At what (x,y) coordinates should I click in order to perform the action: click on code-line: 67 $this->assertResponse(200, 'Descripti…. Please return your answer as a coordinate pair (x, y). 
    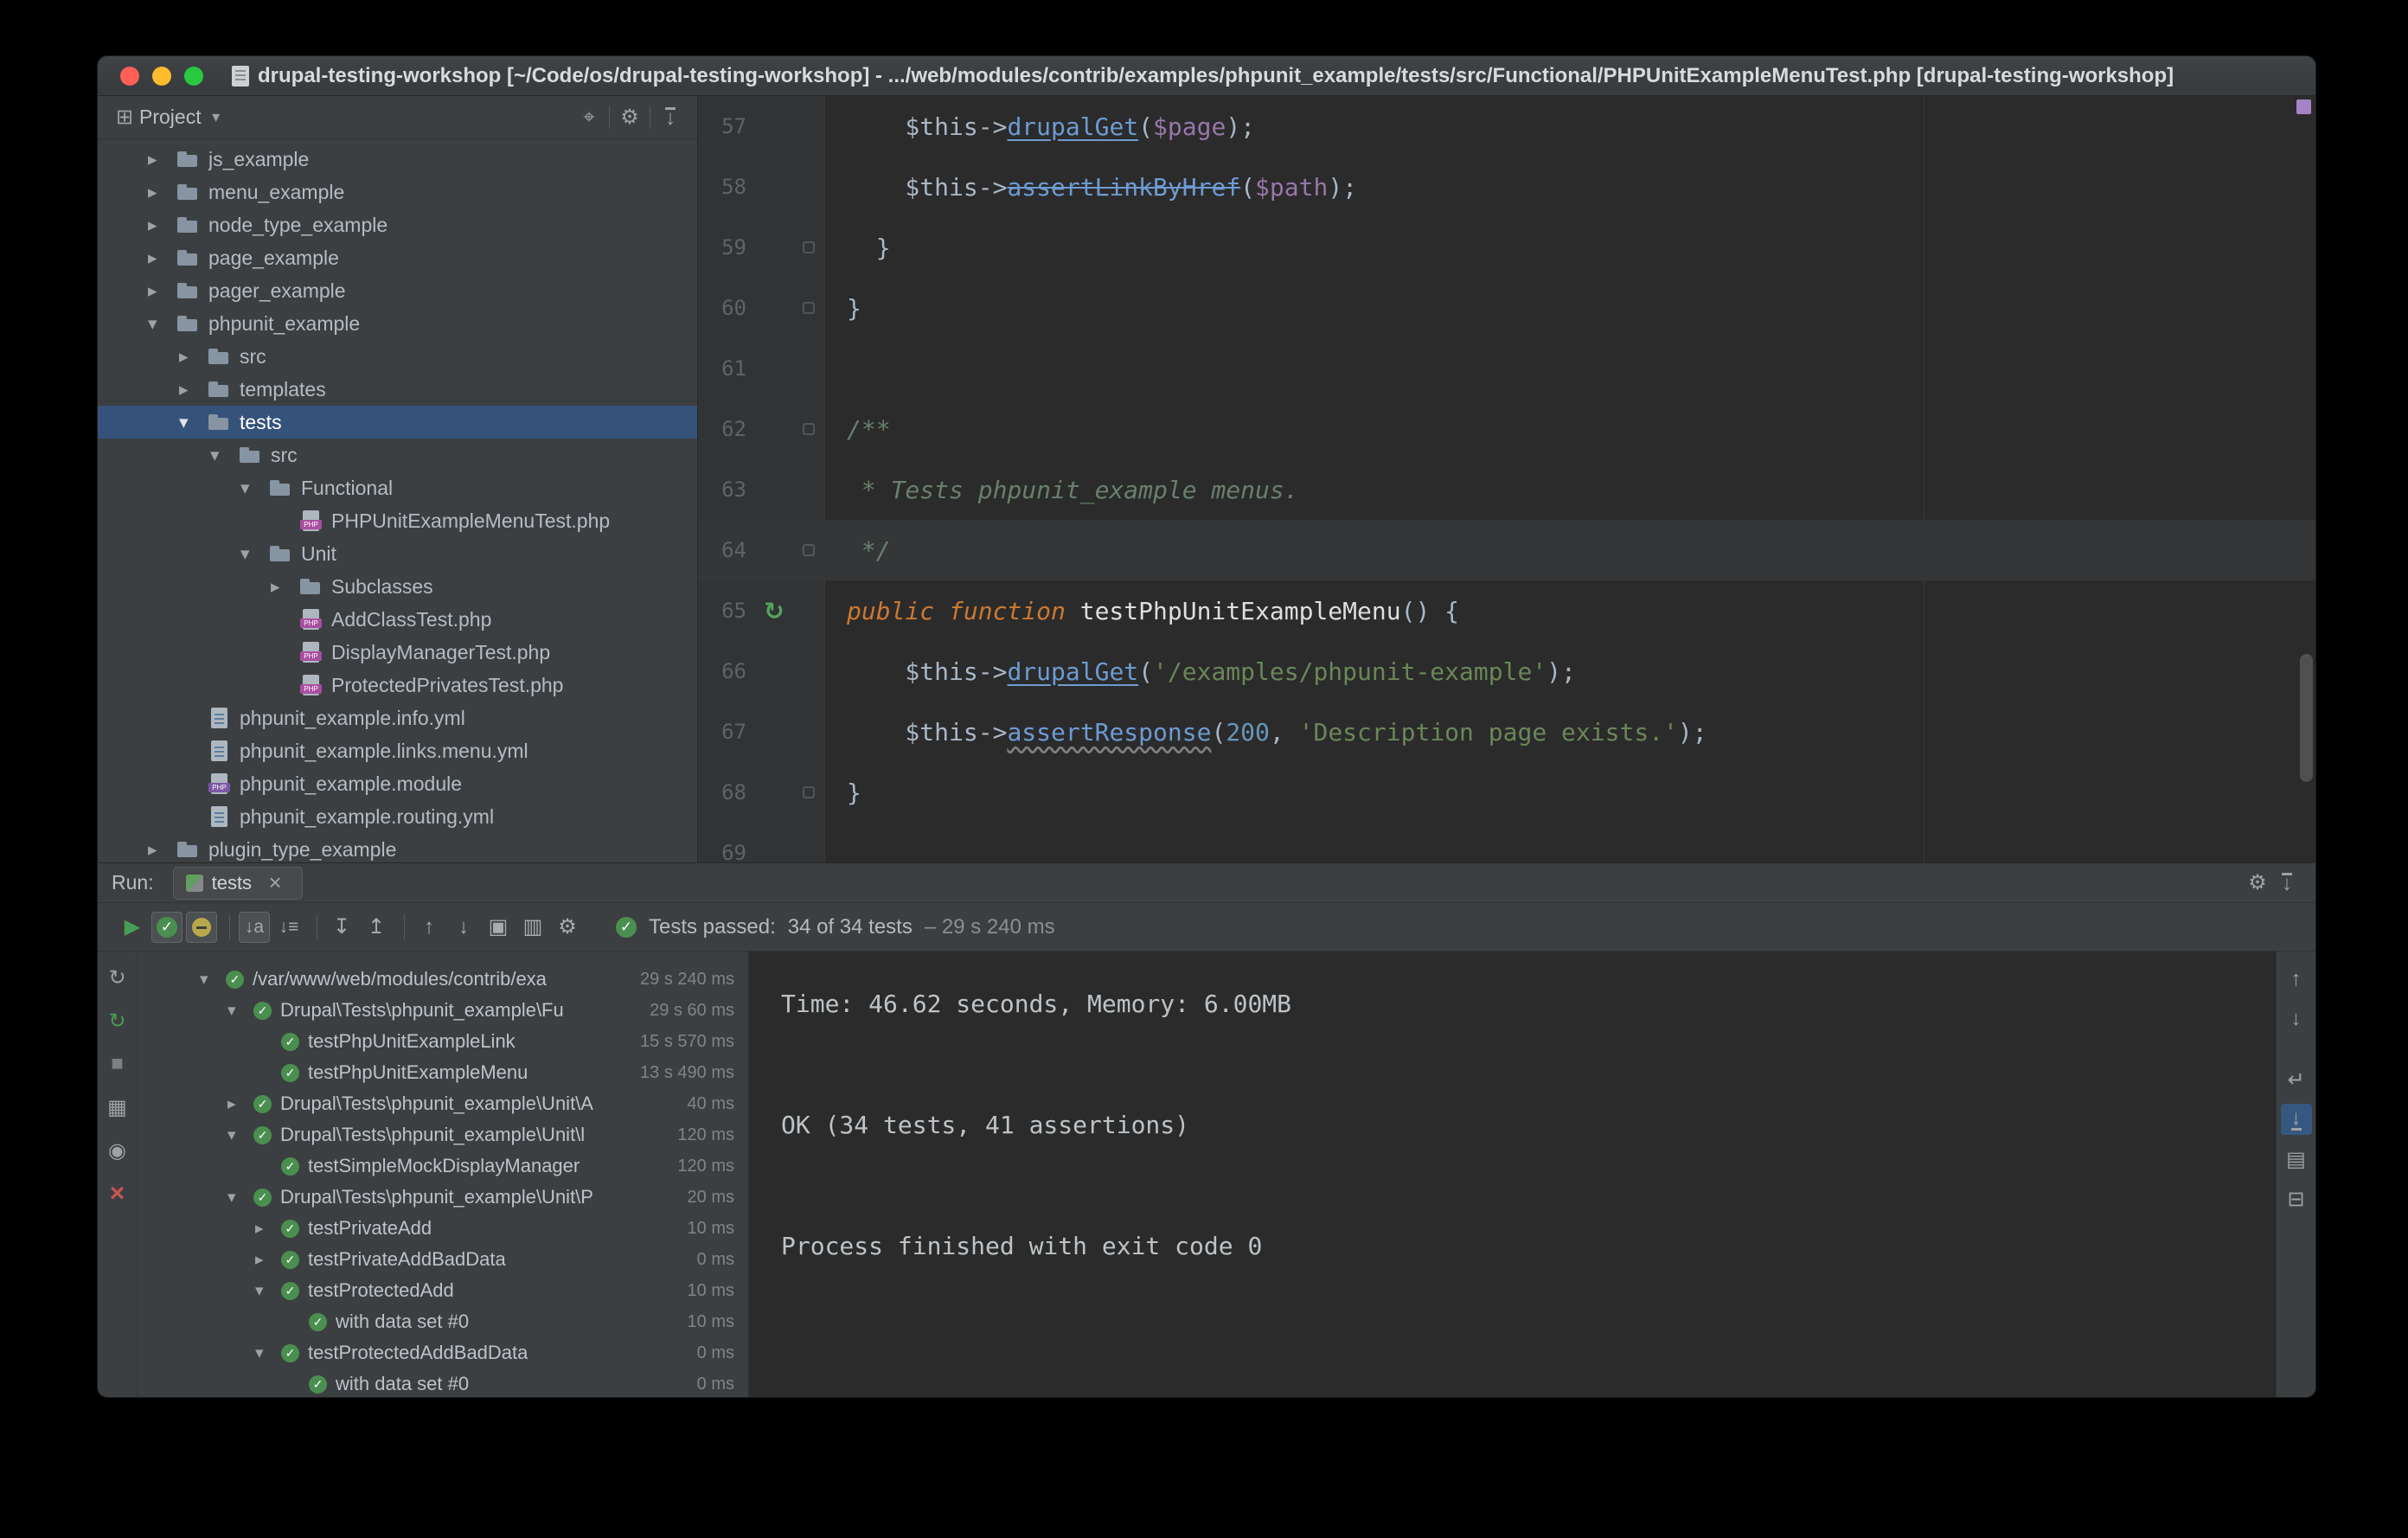
    Looking at the image, I should click on (1506, 732).